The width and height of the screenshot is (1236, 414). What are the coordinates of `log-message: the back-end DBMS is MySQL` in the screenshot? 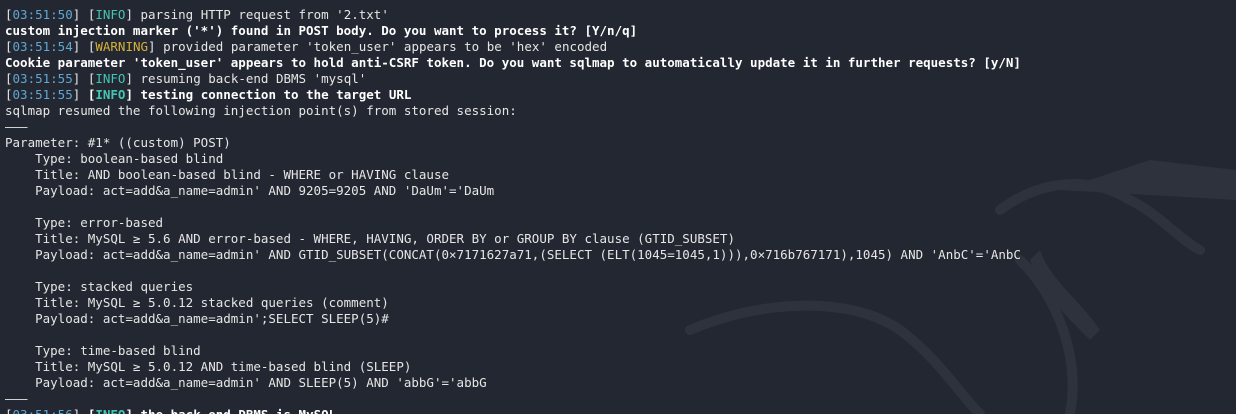 It's located at (239, 410).